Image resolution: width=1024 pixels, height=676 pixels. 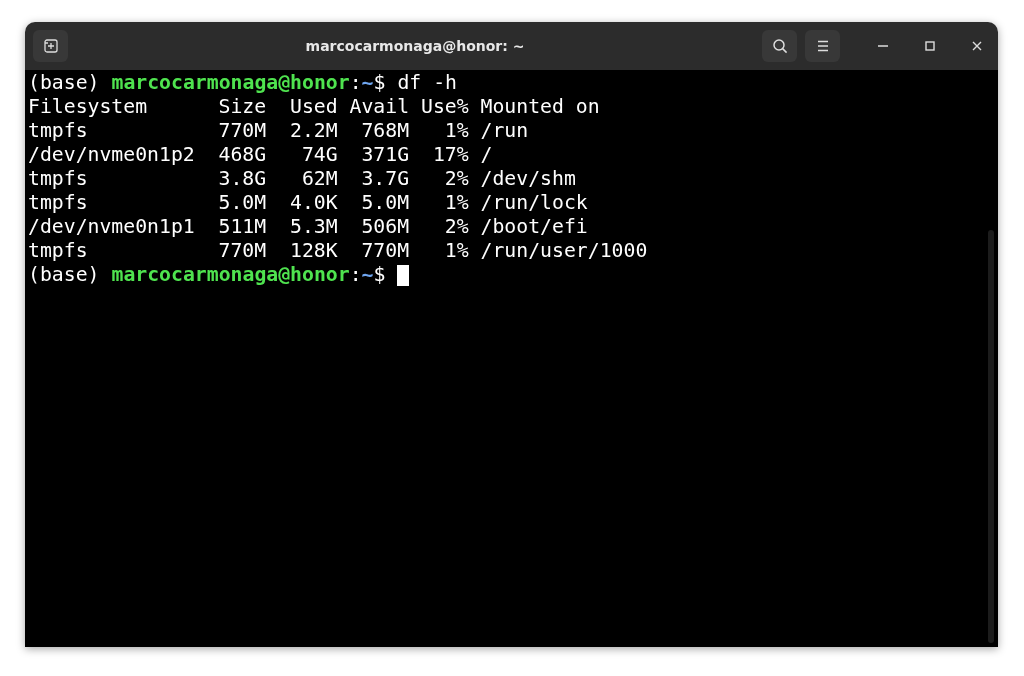 I want to click on output-line: tmpfs 3.8G 62M 3.7G 2% /dev/shm, so click(x=302, y=179).